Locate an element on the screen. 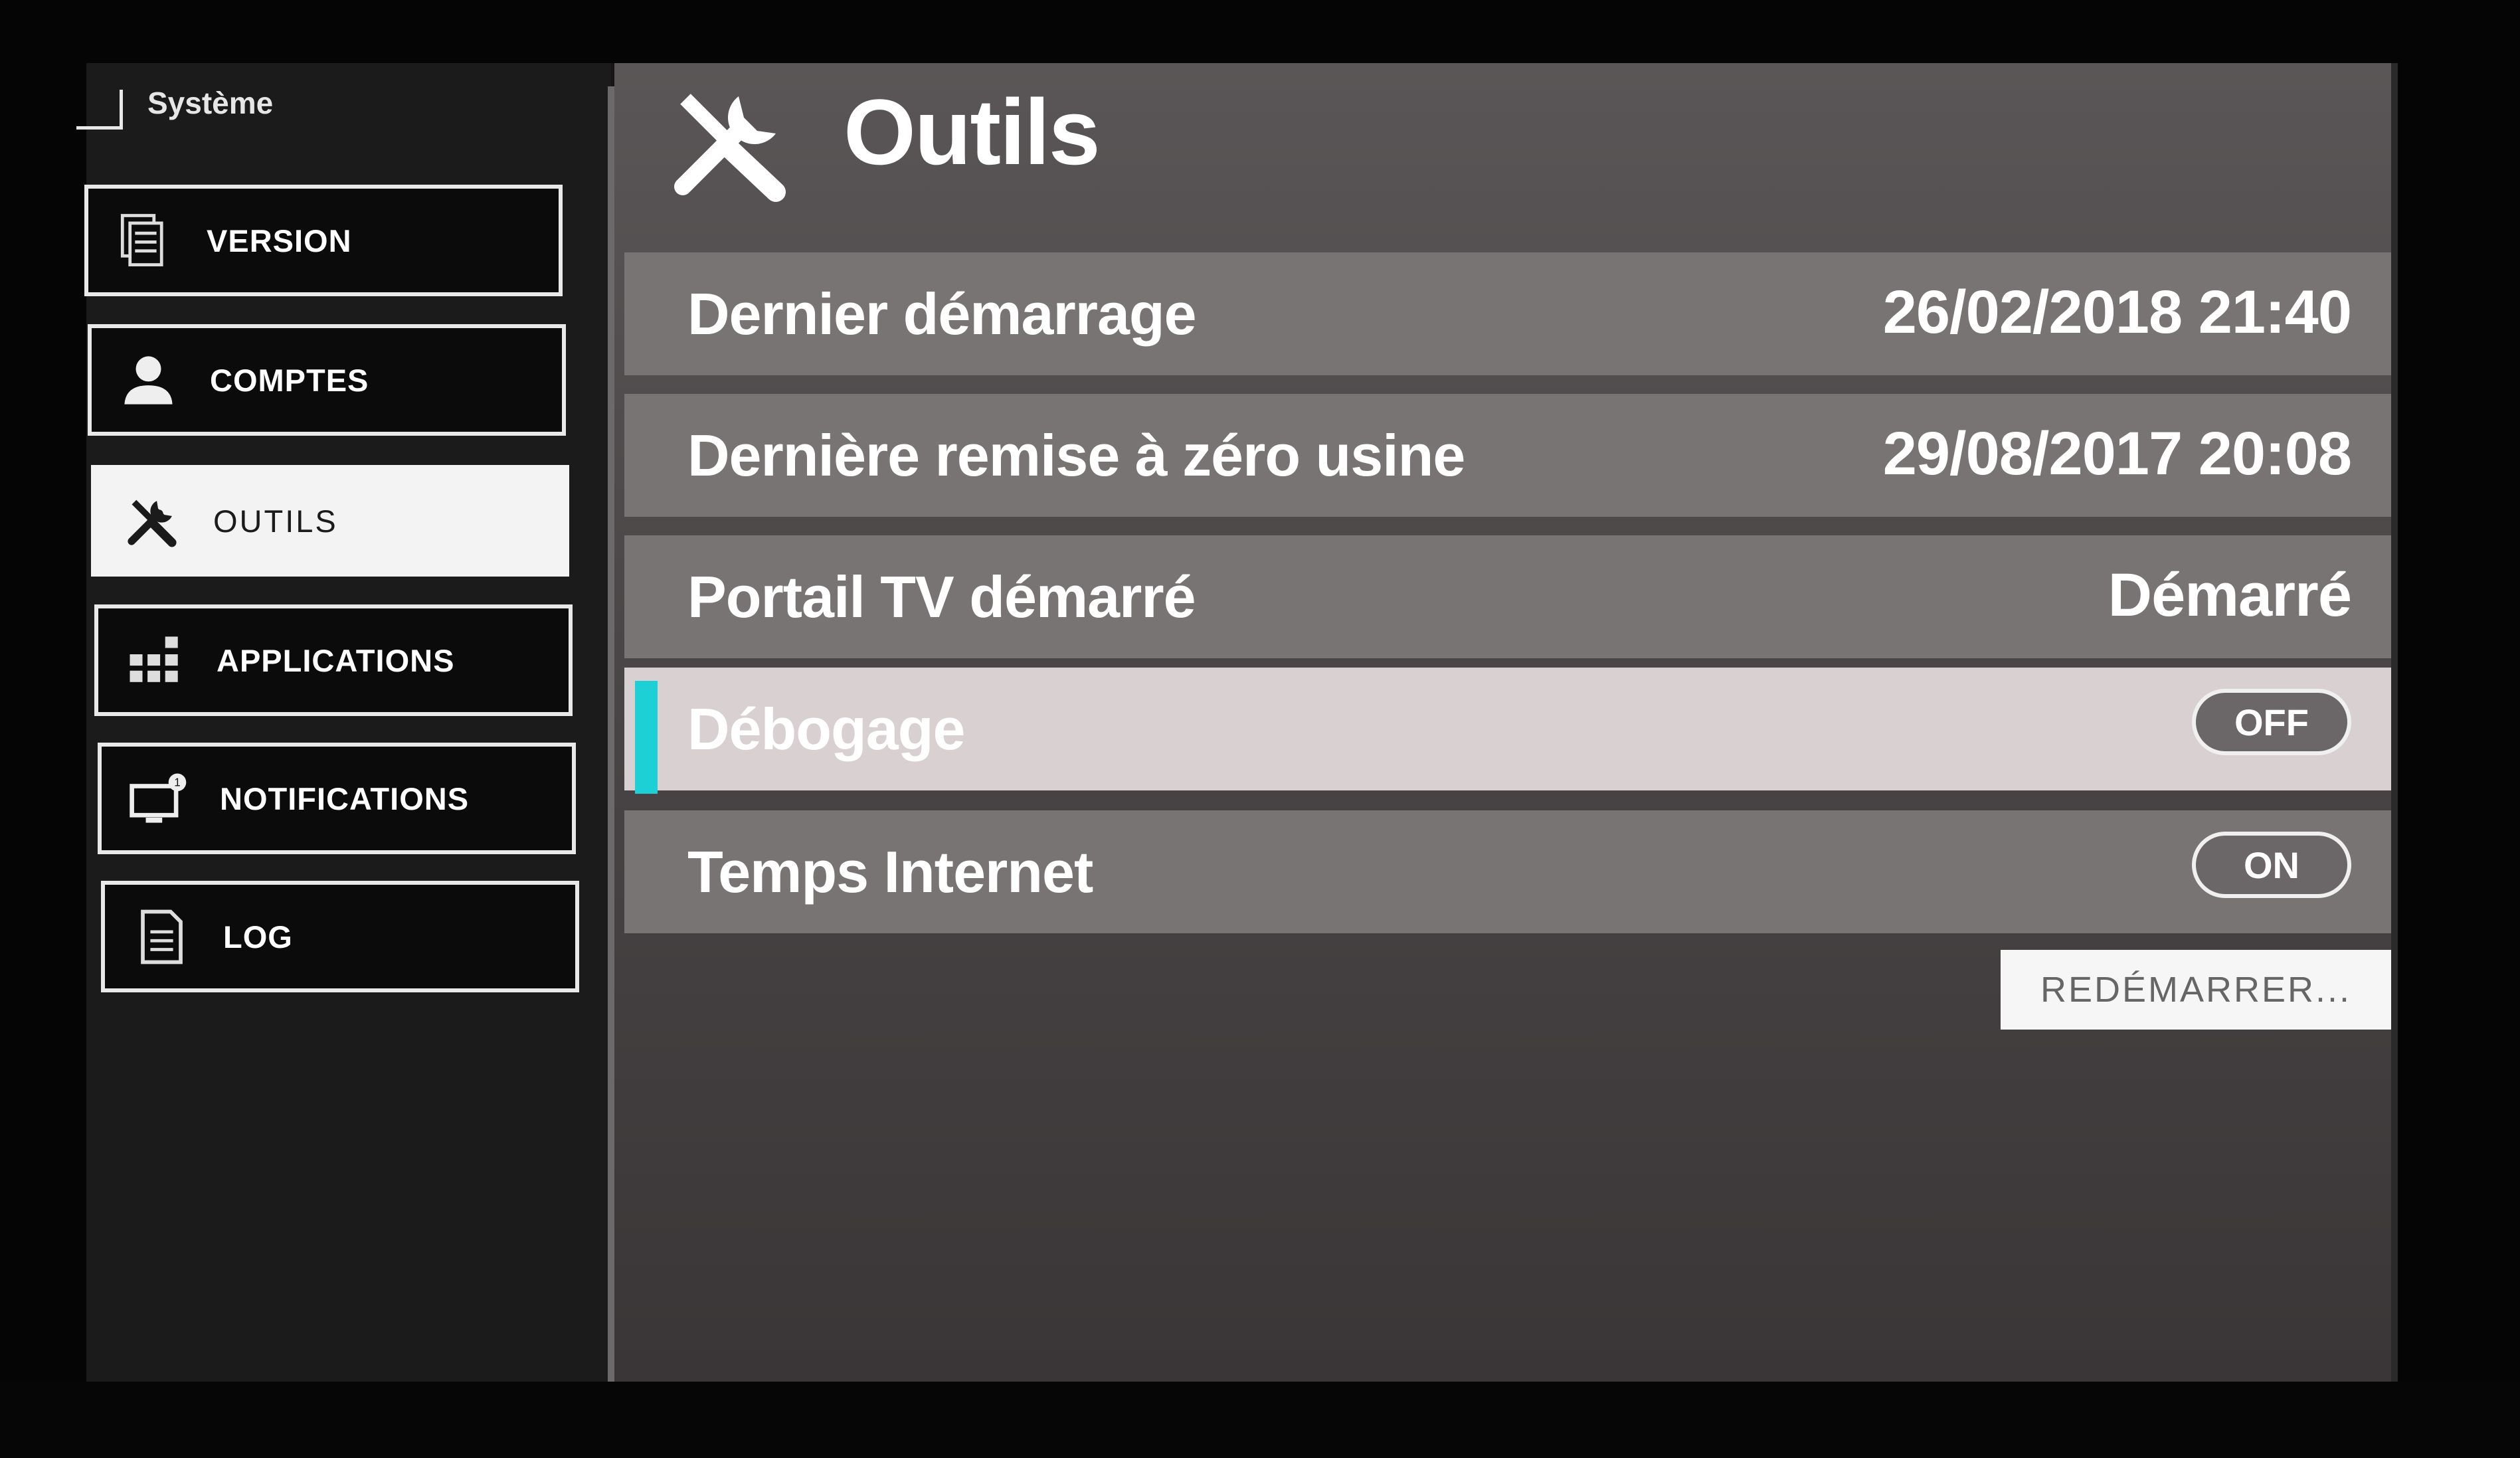 This screenshot has width=2520, height=1458. debug-toggle: OFF is located at coordinates (2271, 722).